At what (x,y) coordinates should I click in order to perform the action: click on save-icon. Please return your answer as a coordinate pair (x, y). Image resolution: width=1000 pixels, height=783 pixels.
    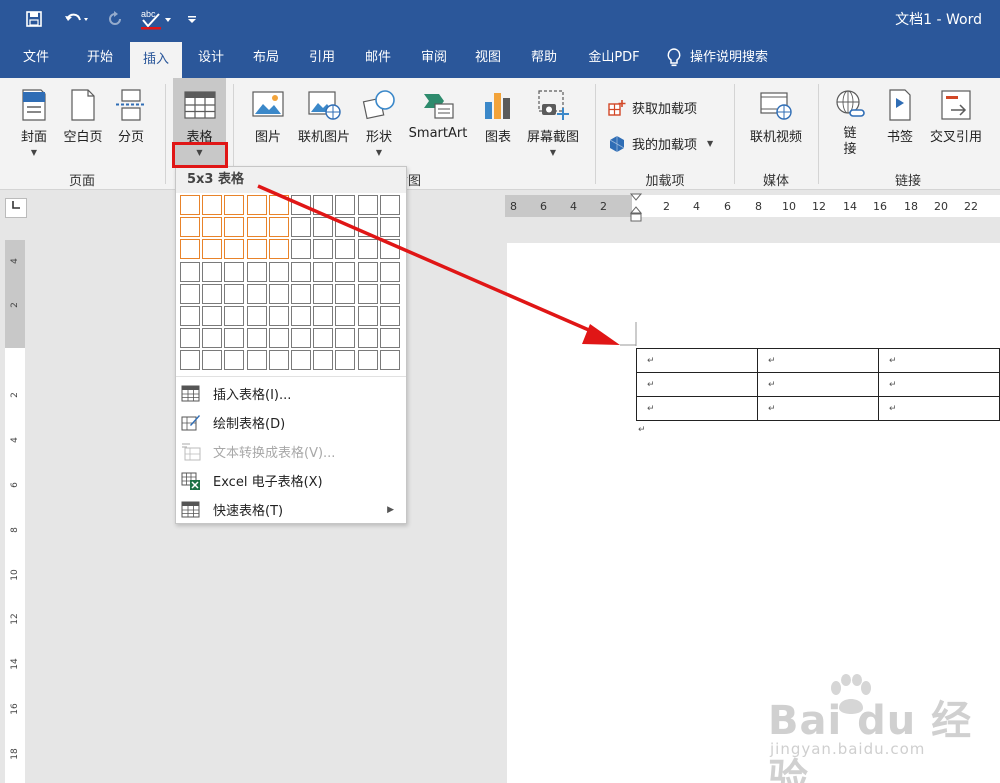
    Looking at the image, I should click on (34, 19).